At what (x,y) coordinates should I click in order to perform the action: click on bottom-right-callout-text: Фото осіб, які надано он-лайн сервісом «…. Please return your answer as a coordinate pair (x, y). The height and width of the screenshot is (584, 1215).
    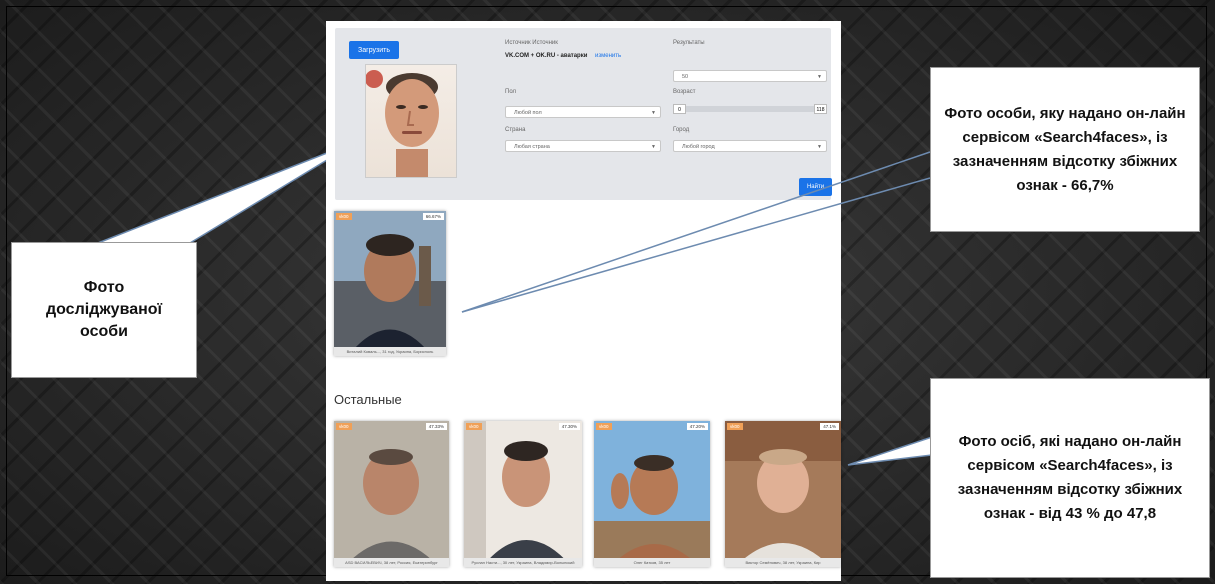
    Looking at the image, I should click on (1070, 477).